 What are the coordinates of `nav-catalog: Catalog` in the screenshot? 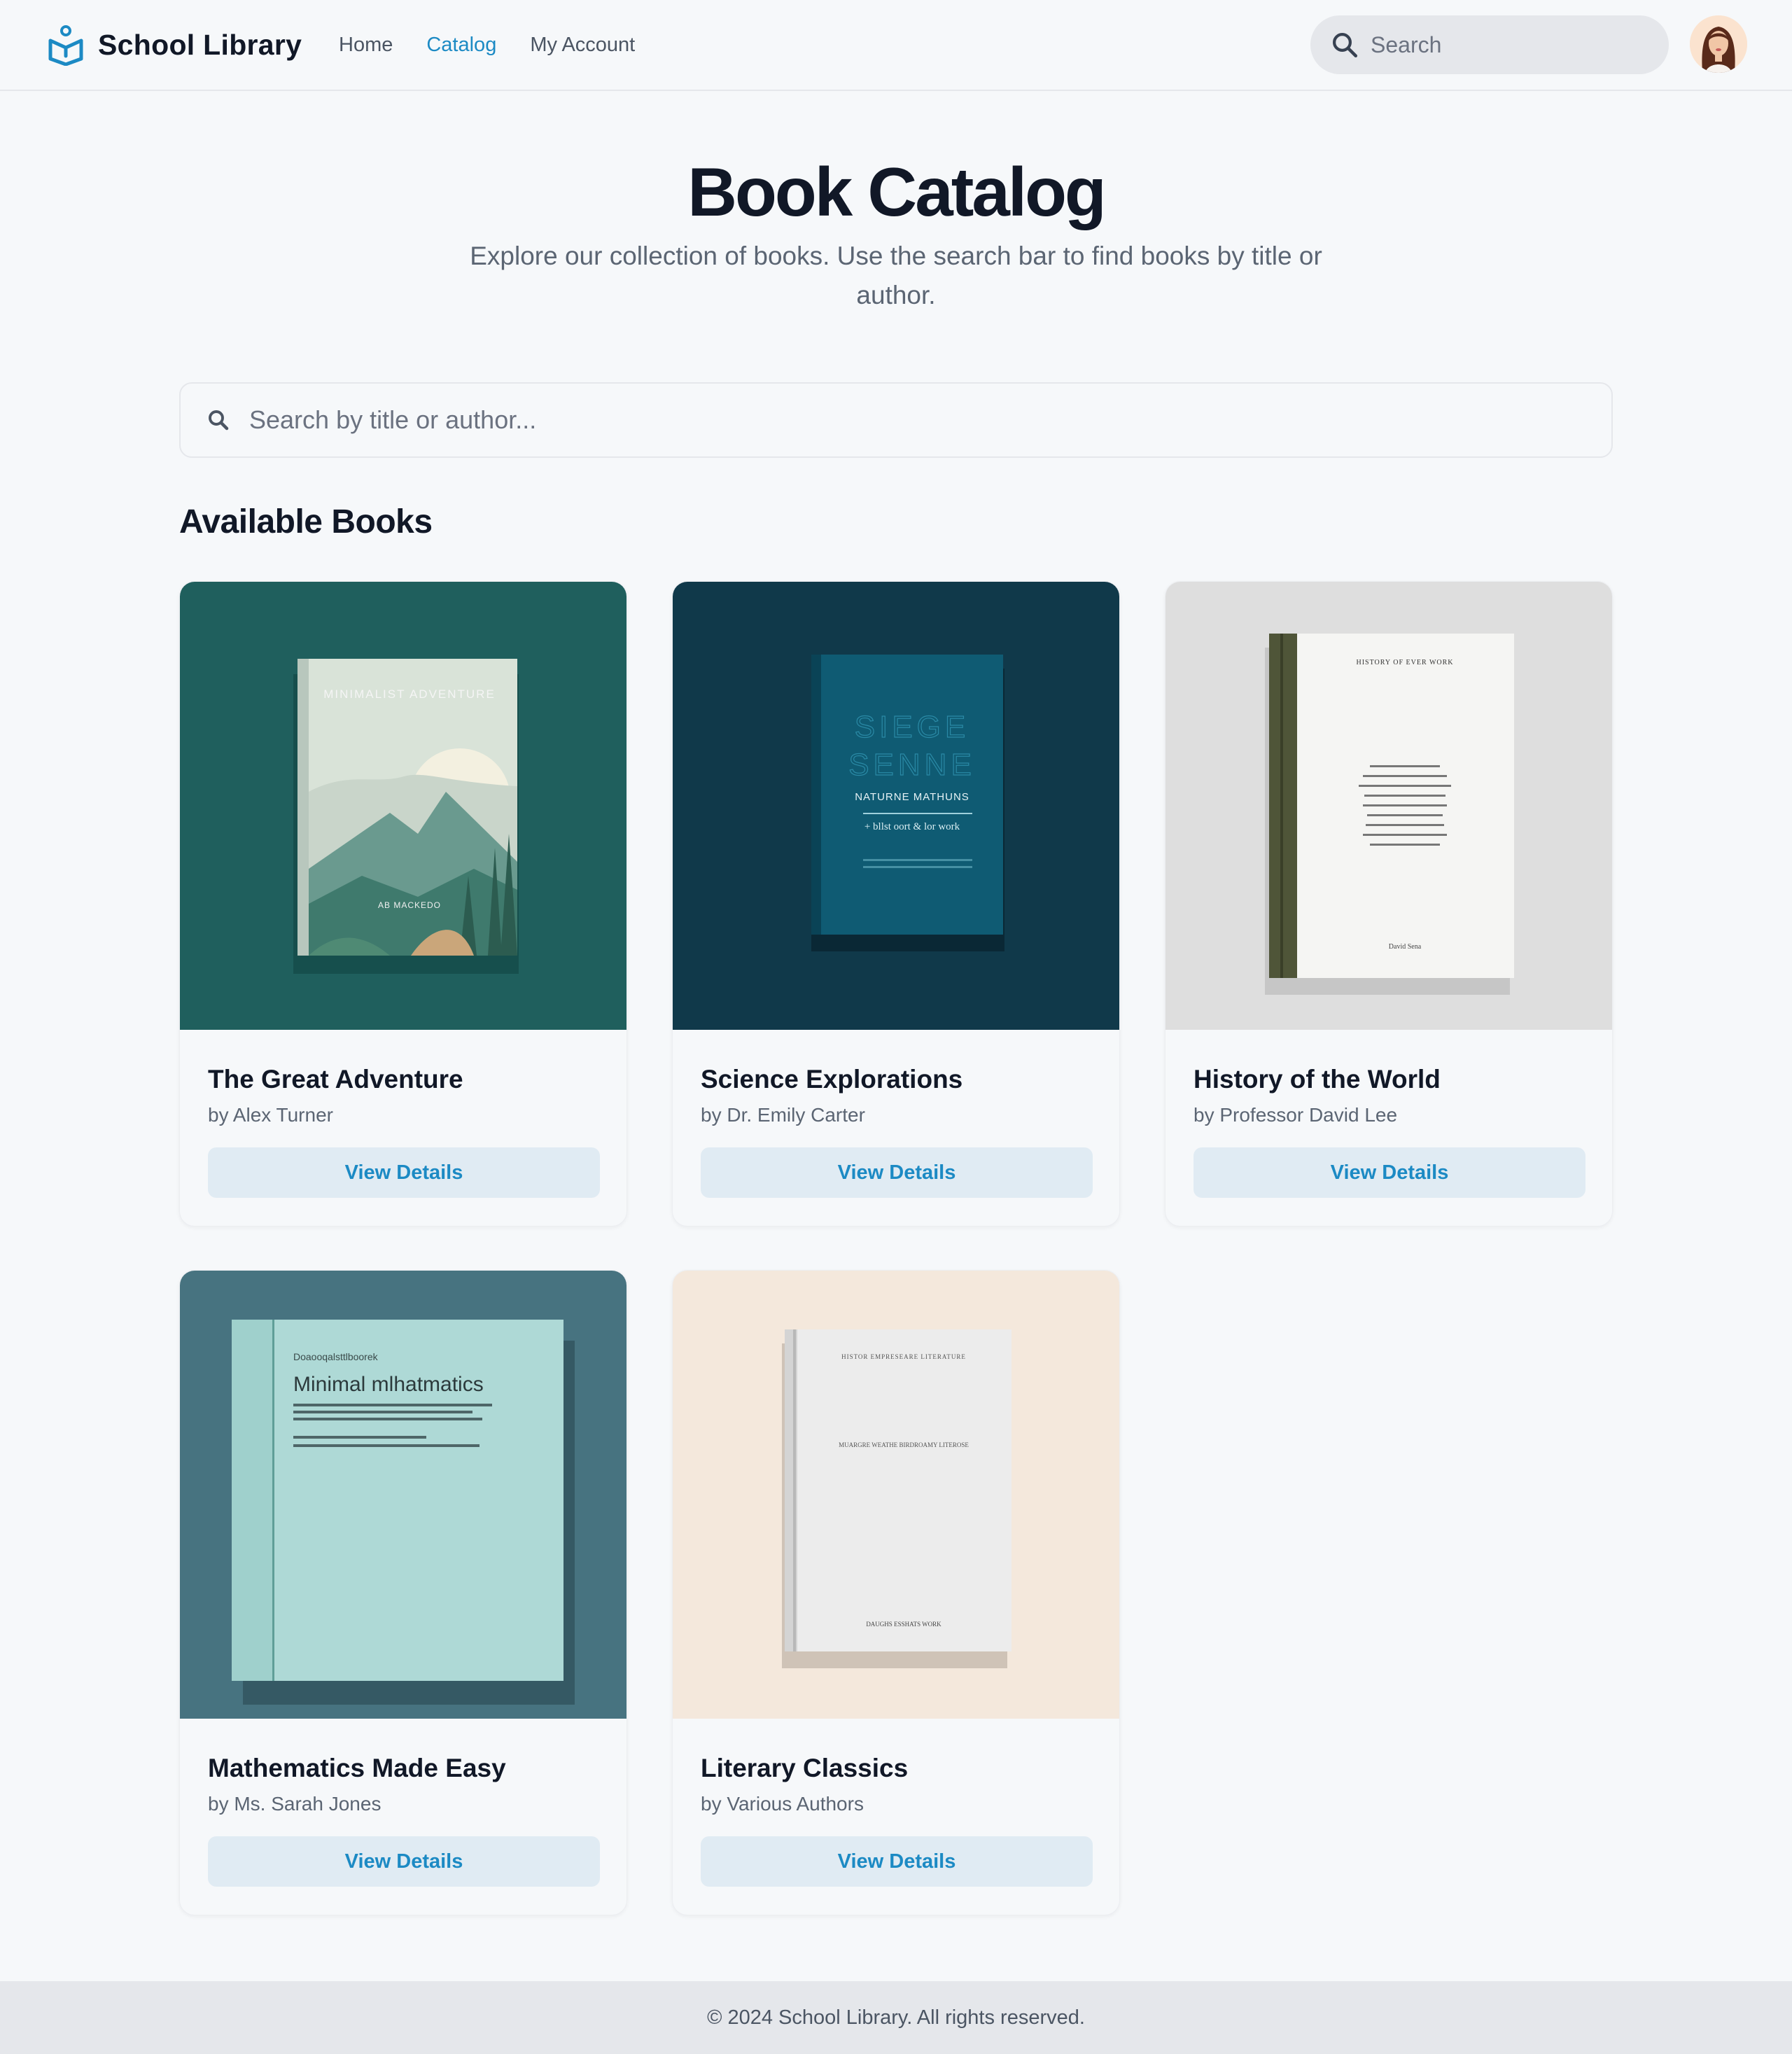 It's located at (461, 45).